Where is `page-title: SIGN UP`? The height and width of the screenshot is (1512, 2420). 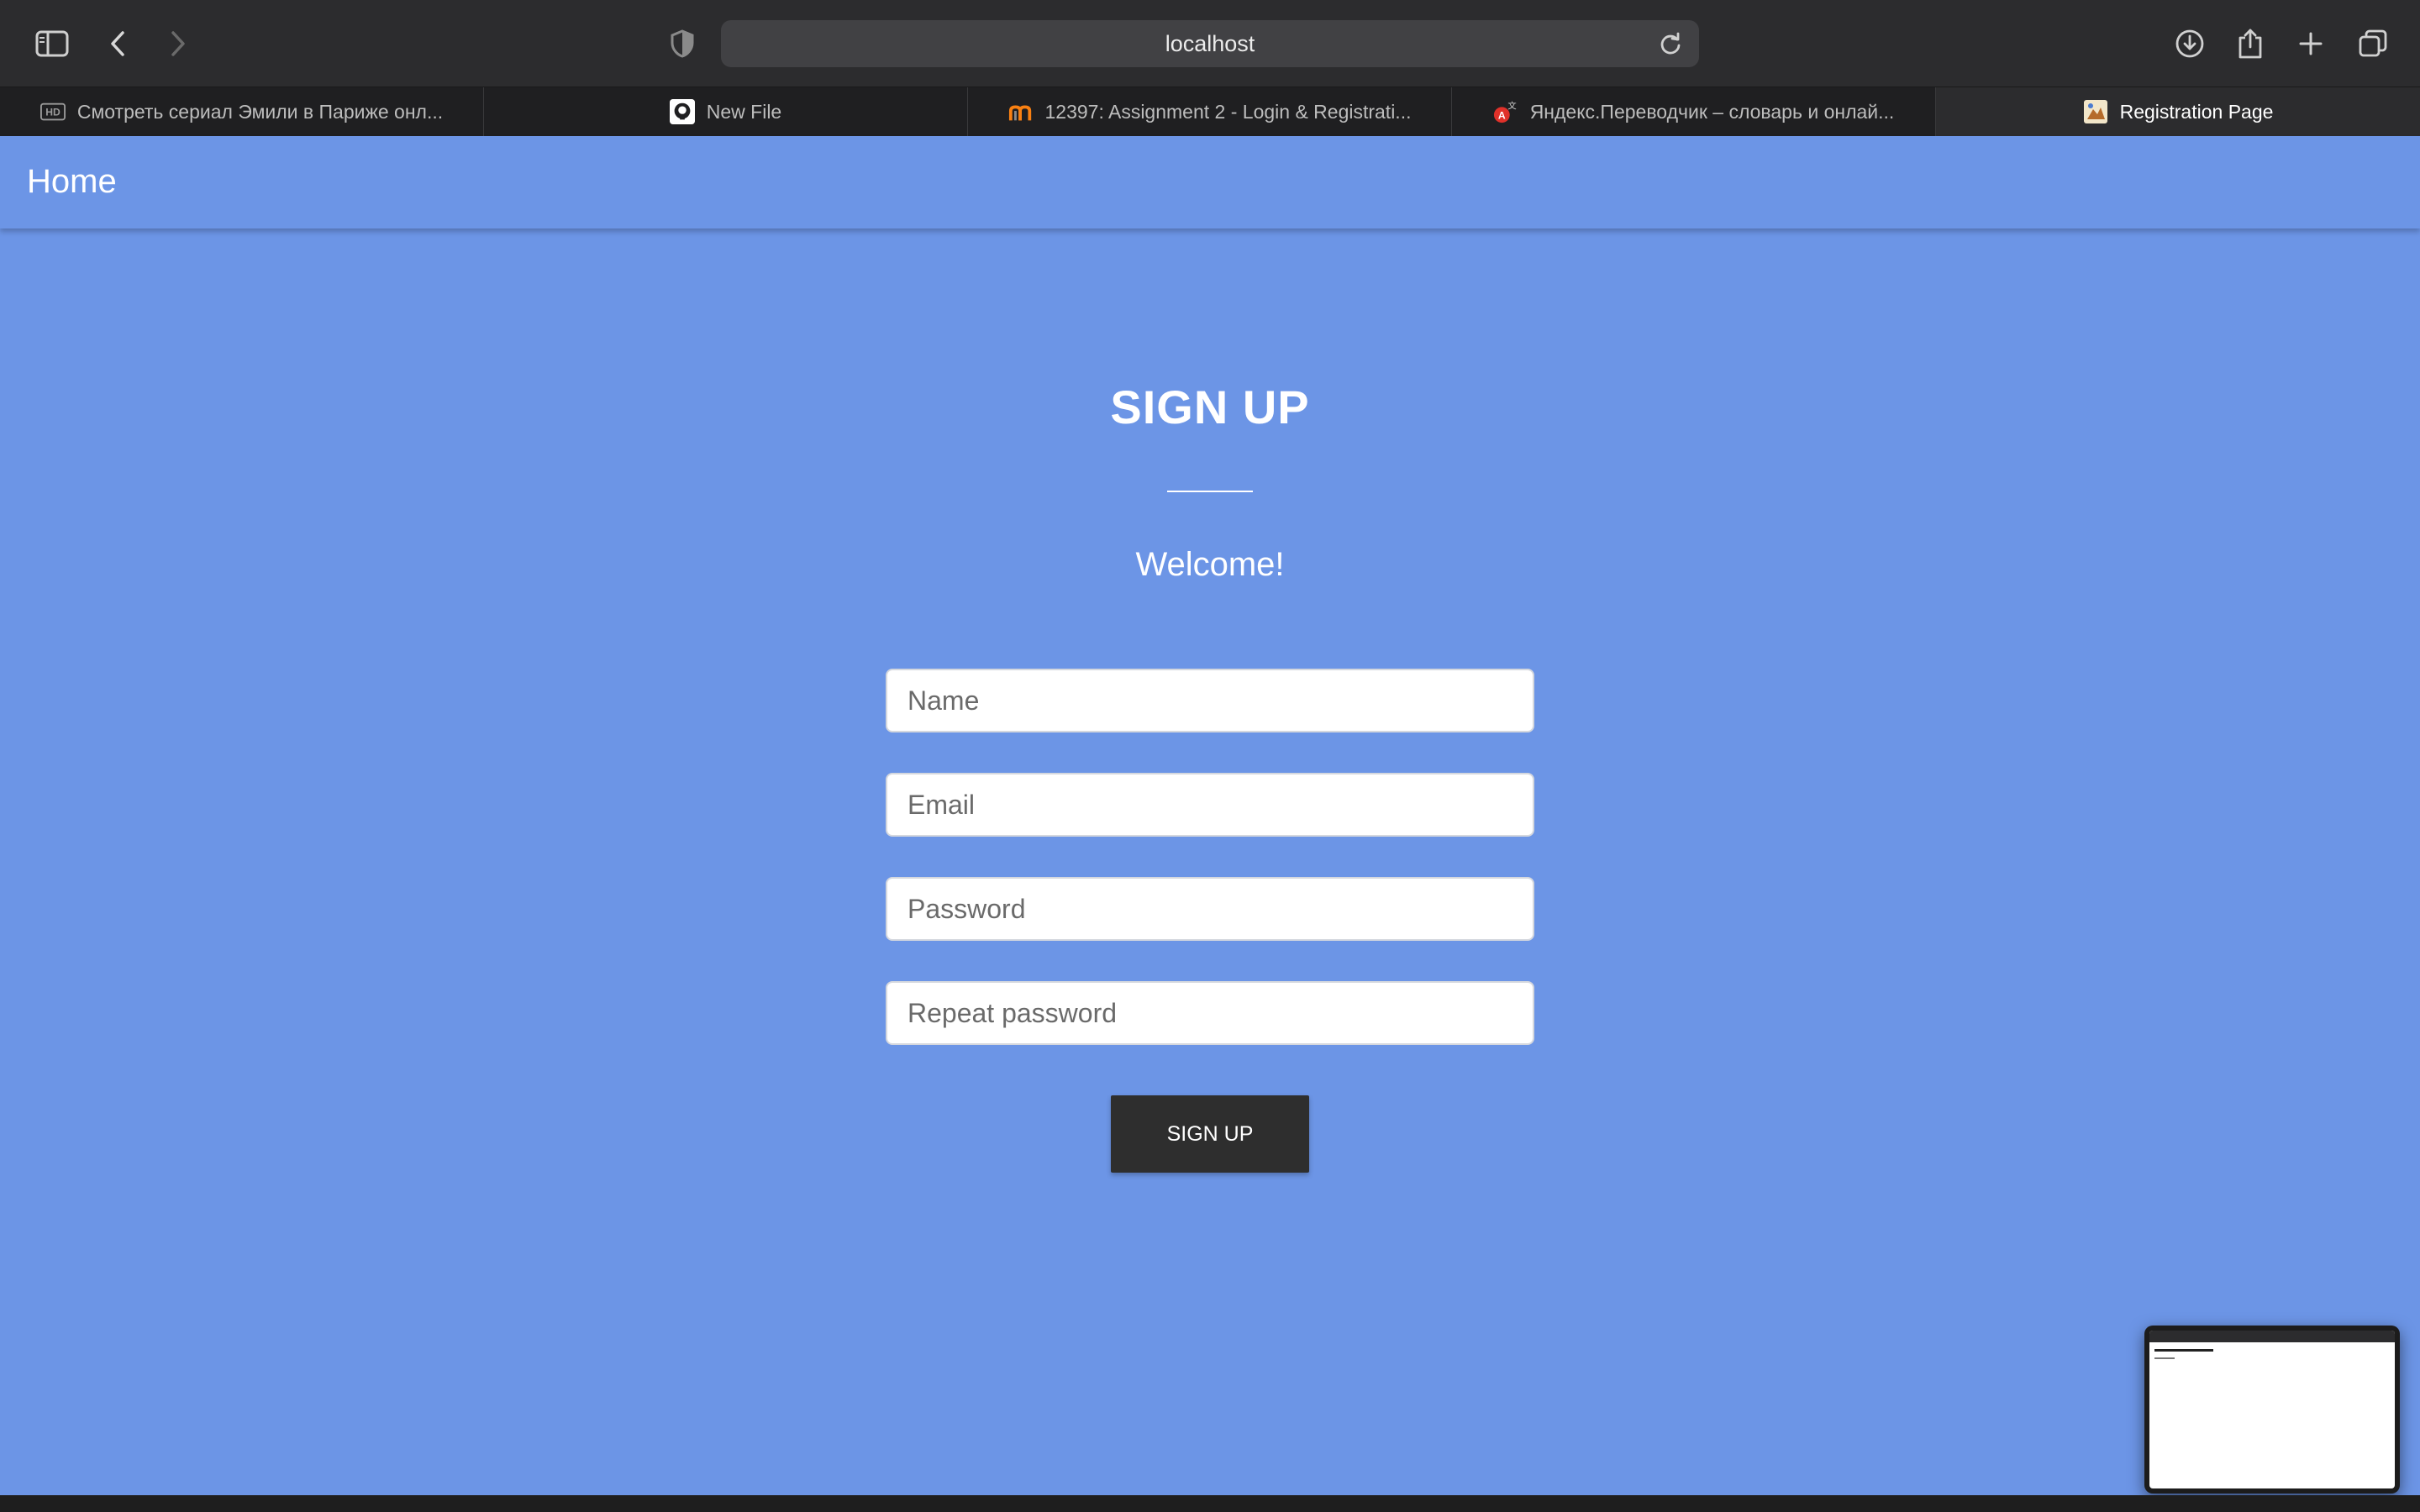 page-title: SIGN UP is located at coordinates (1210, 407).